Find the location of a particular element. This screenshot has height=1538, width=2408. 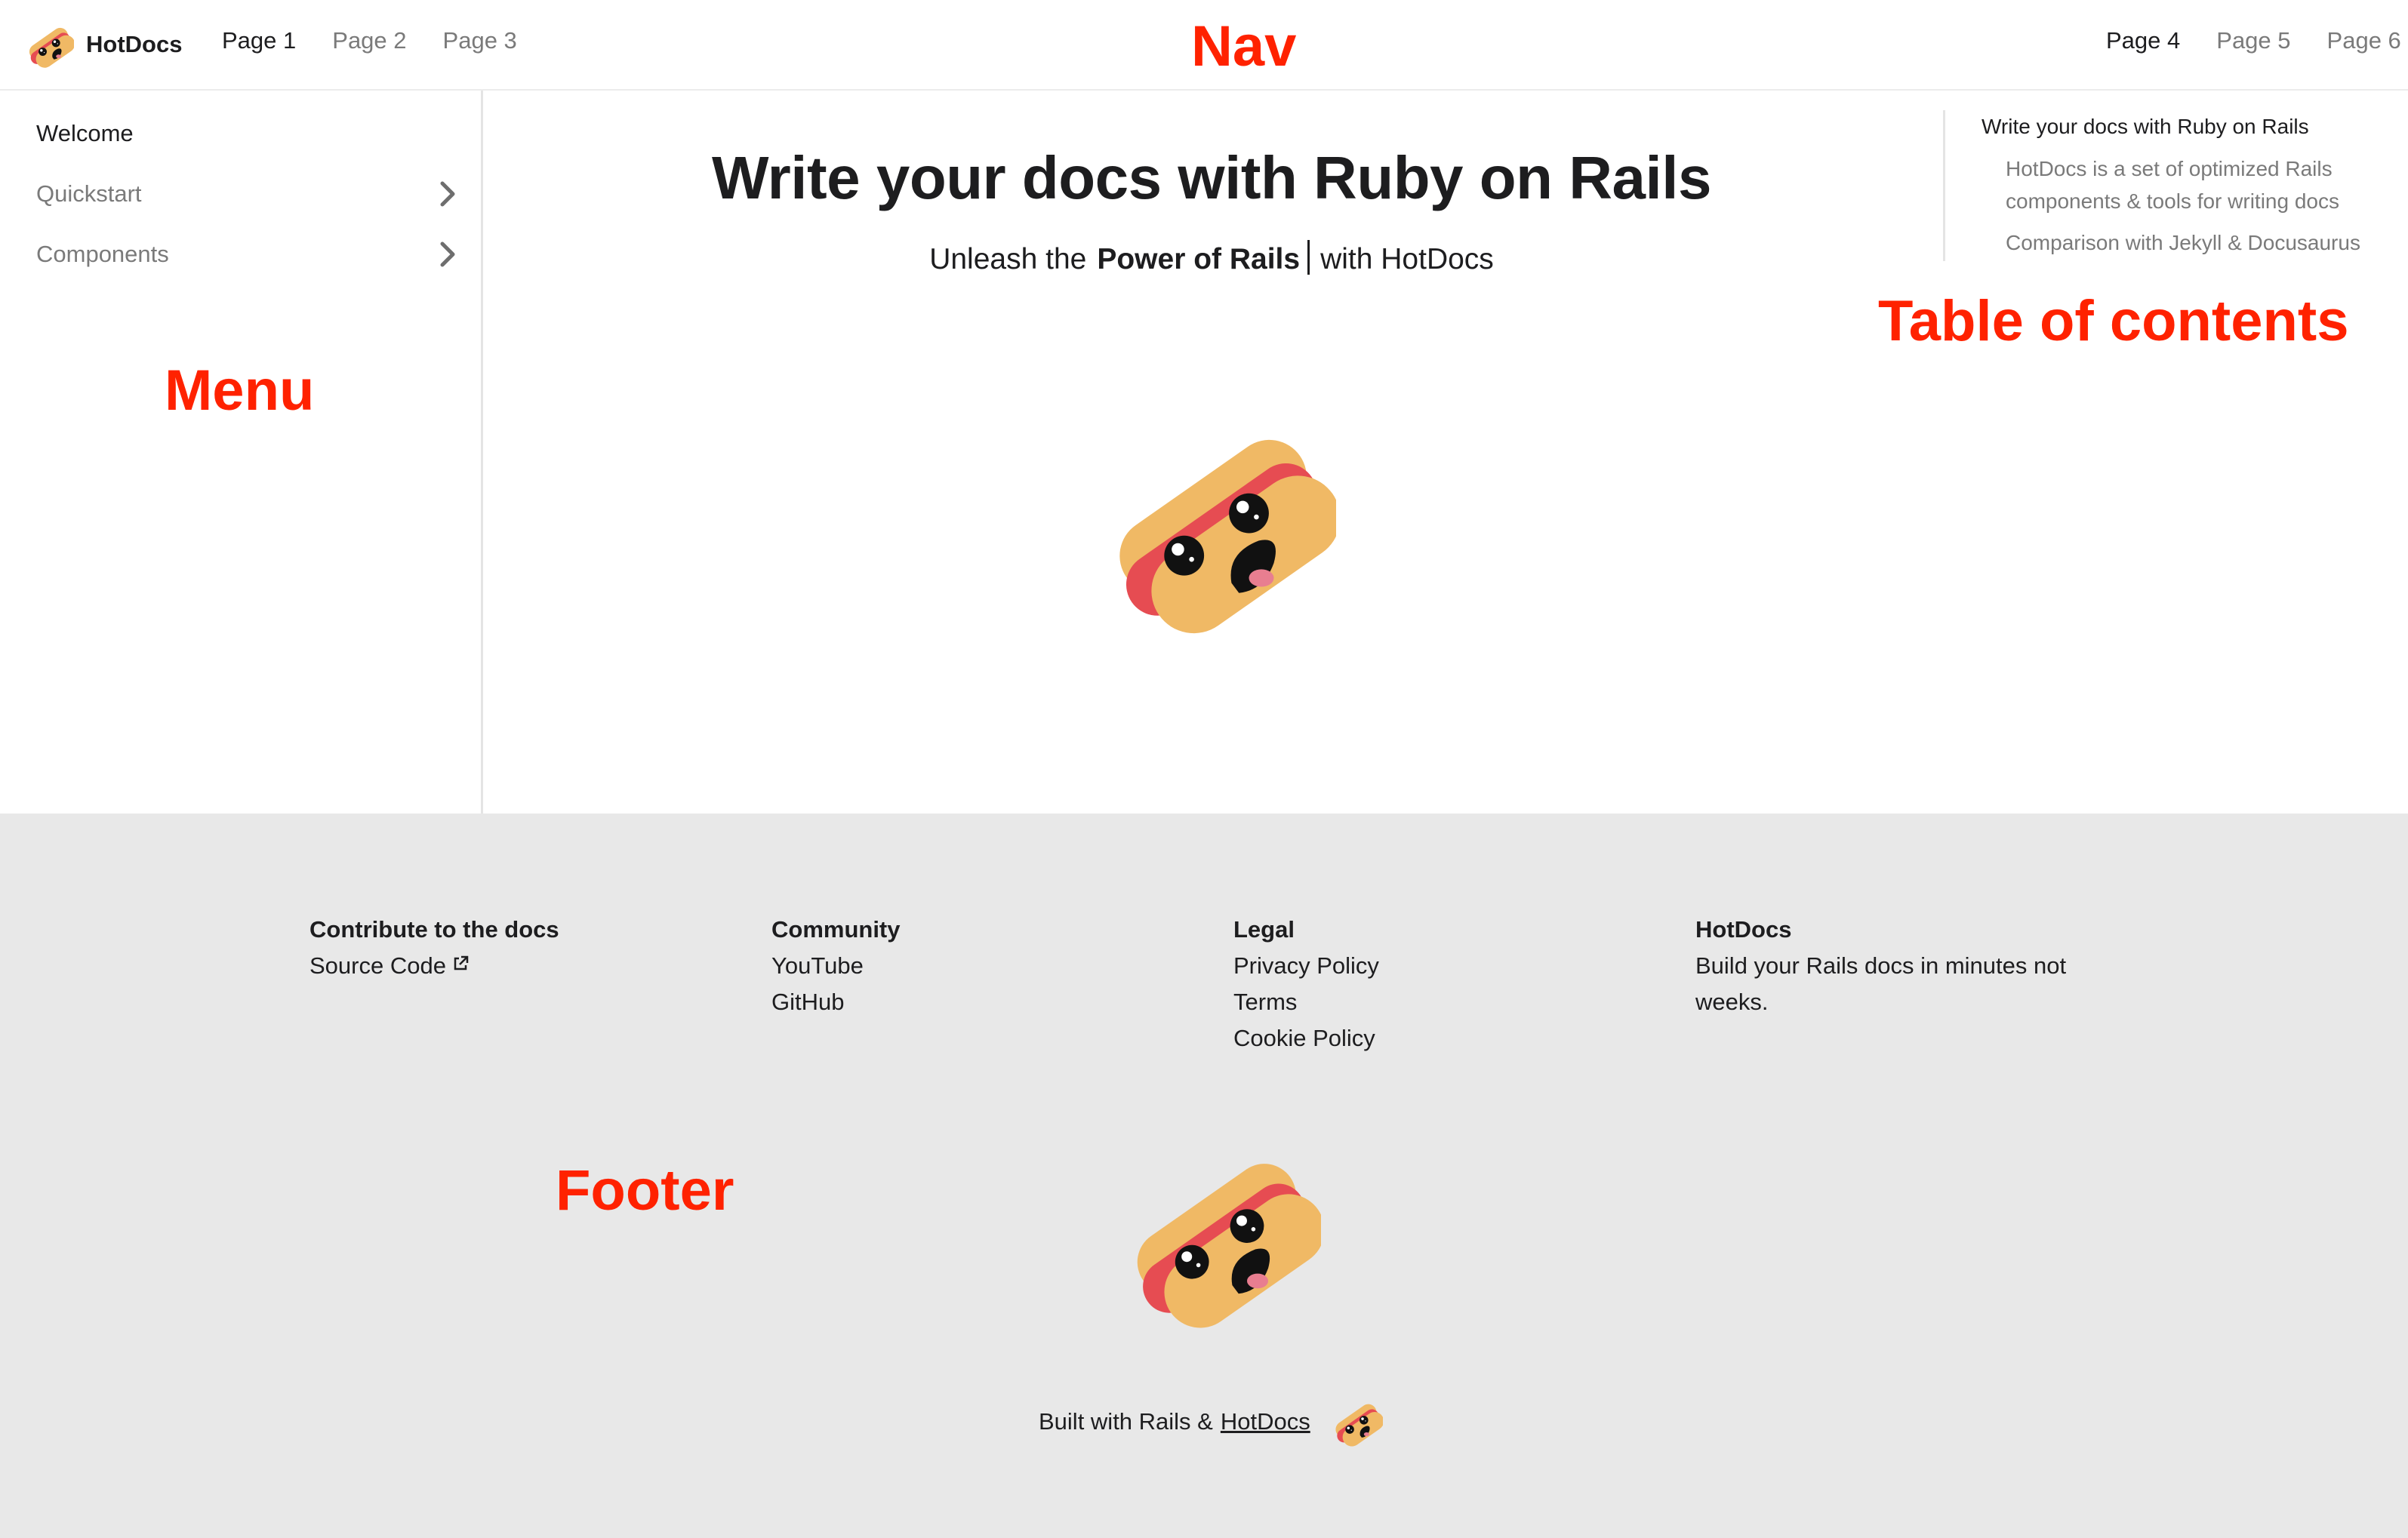

youtube-link: YouTube is located at coordinates (836, 966).